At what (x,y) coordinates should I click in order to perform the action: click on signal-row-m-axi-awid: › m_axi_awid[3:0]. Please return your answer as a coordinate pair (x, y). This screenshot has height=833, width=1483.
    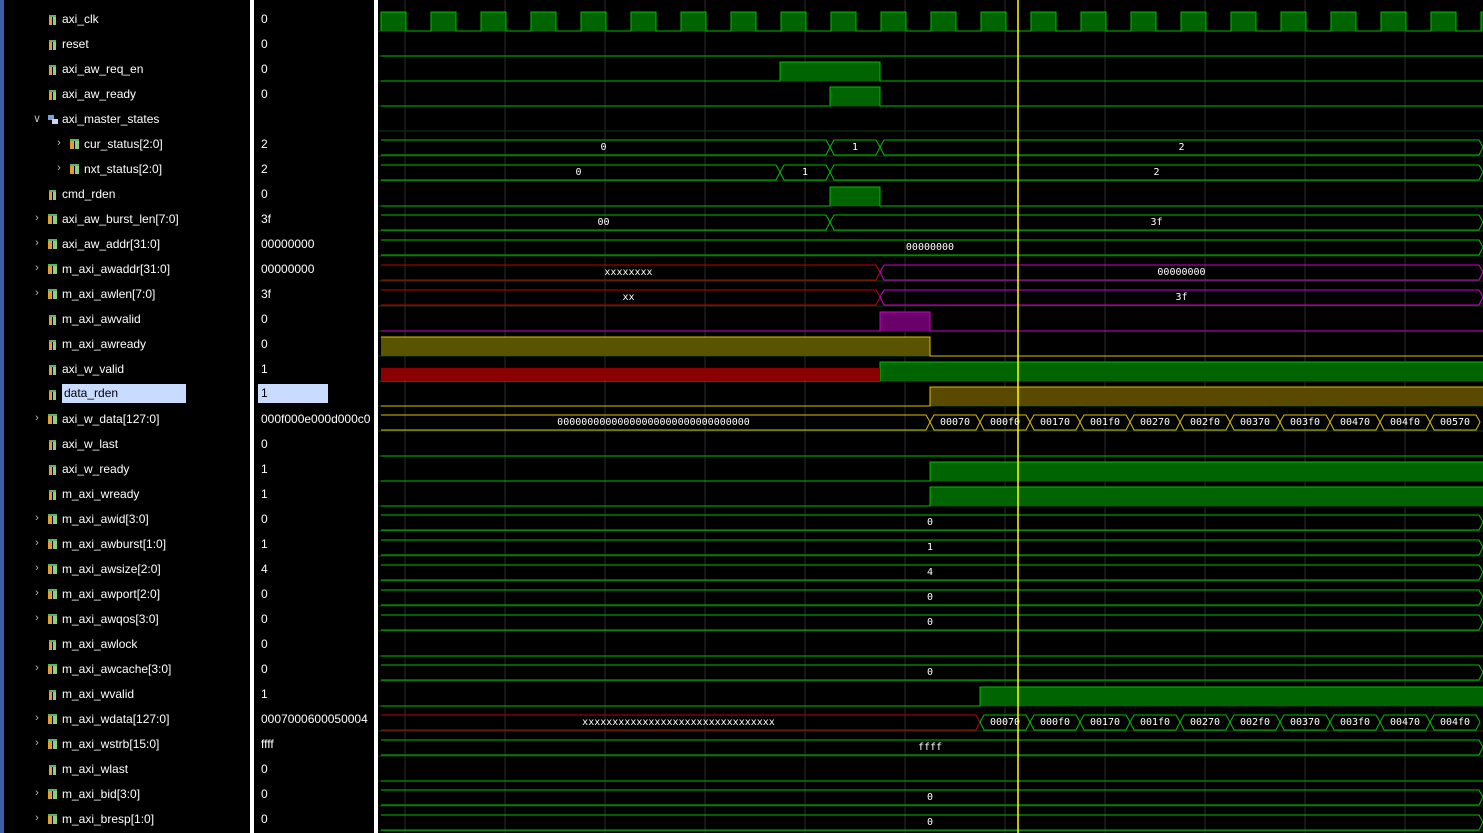
    Looking at the image, I should click on (125, 519).